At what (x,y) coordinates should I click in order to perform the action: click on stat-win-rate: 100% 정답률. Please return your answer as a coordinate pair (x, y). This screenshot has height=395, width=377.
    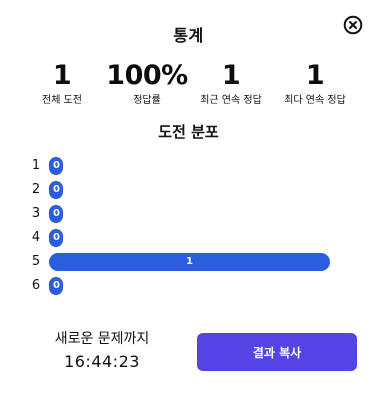
    Looking at the image, I should click on (147, 84).